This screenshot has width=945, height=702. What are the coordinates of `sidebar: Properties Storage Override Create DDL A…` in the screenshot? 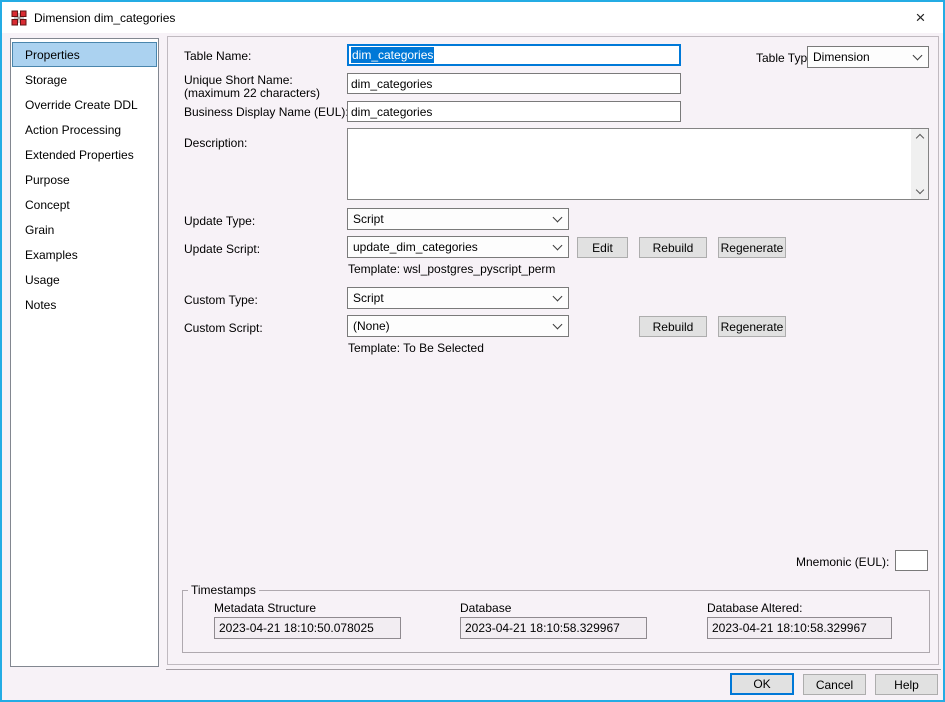 It's located at (84, 352).